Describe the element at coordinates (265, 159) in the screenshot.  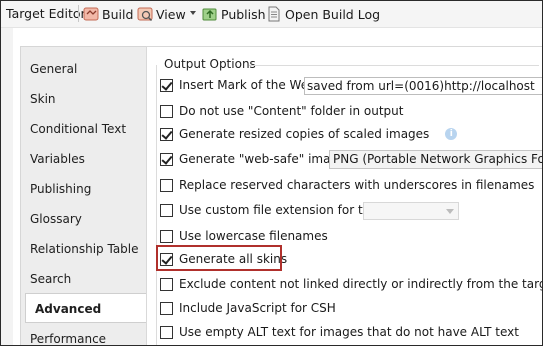
I see `option-label: Generate "web-safe" images` at that location.